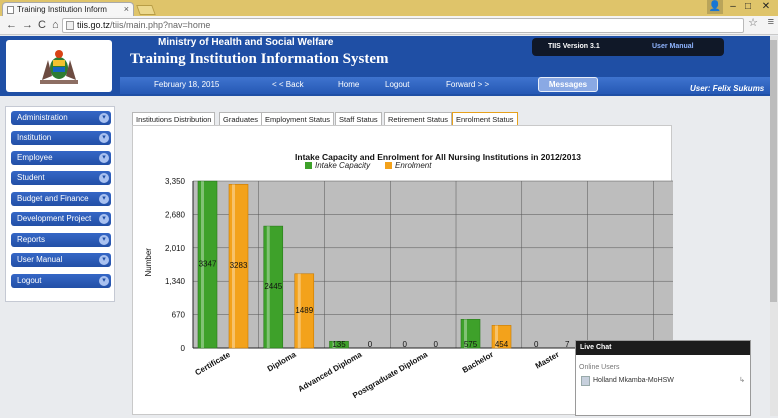 The image size is (778, 418). Describe the element at coordinates (61, 240) in the screenshot. I see `sidebar-item-reports: Reports ▾` at that location.